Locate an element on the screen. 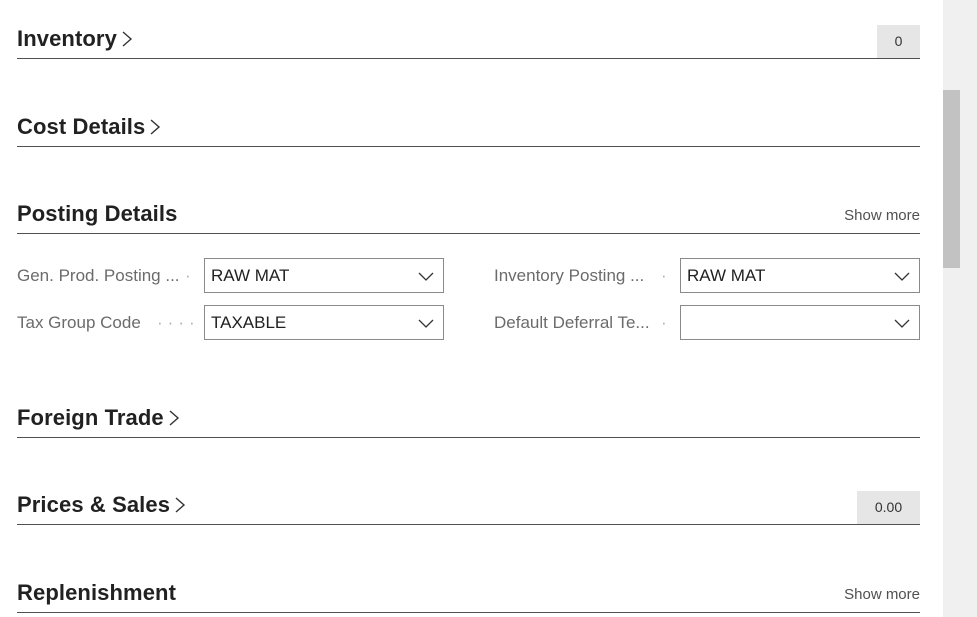 The width and height of the screenshot is (977, 617). field-leader-dots: ···· is located at coordinates (177, 322).